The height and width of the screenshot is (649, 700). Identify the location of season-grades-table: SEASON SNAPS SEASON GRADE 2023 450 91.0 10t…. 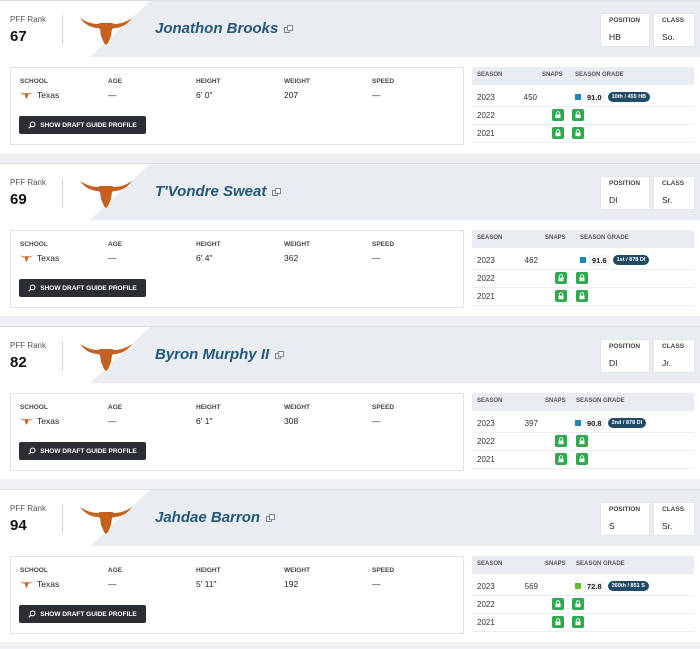
(583, 106).